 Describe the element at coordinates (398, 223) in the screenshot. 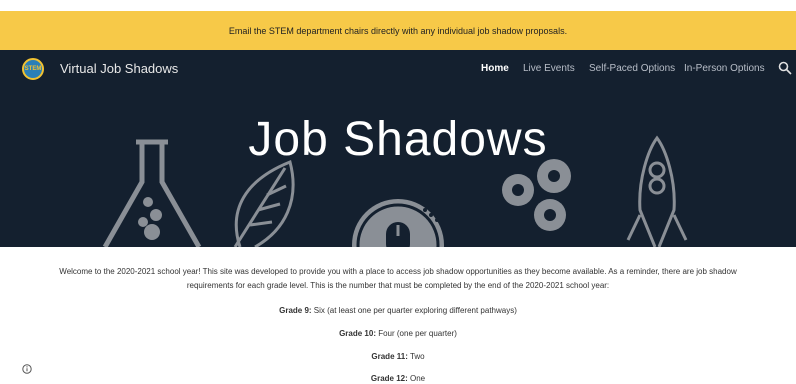

I see `computer-mouse-icon` at that location.